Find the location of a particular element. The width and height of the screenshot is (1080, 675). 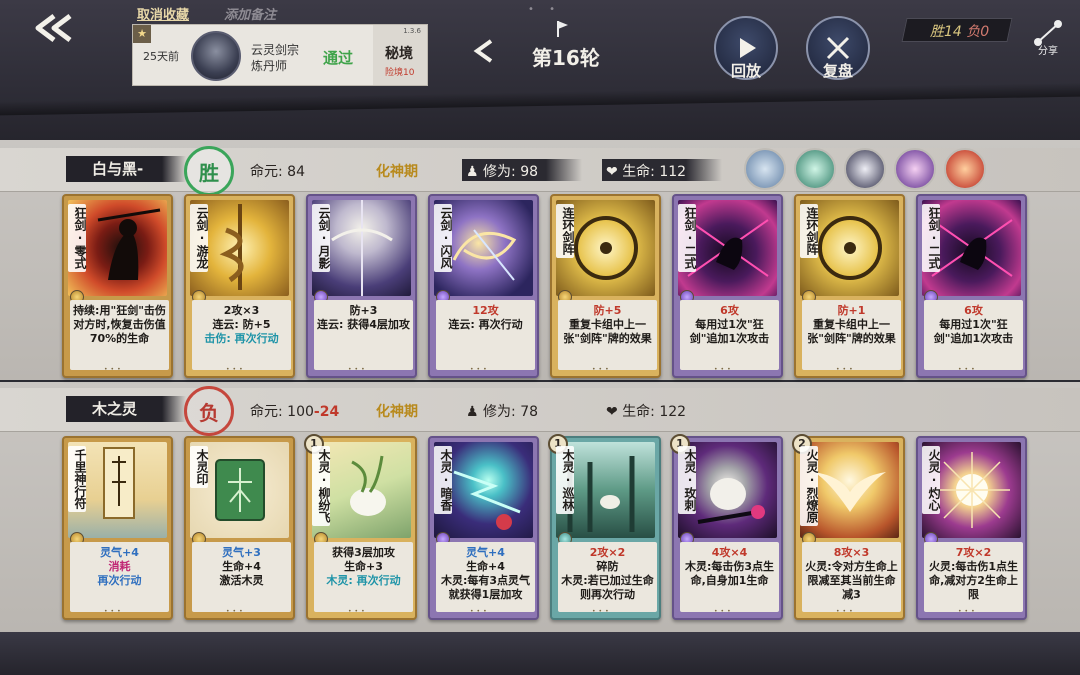

record-mode-box: 1.3.6 秘境 险境10 is located at coordinates (400, 55).